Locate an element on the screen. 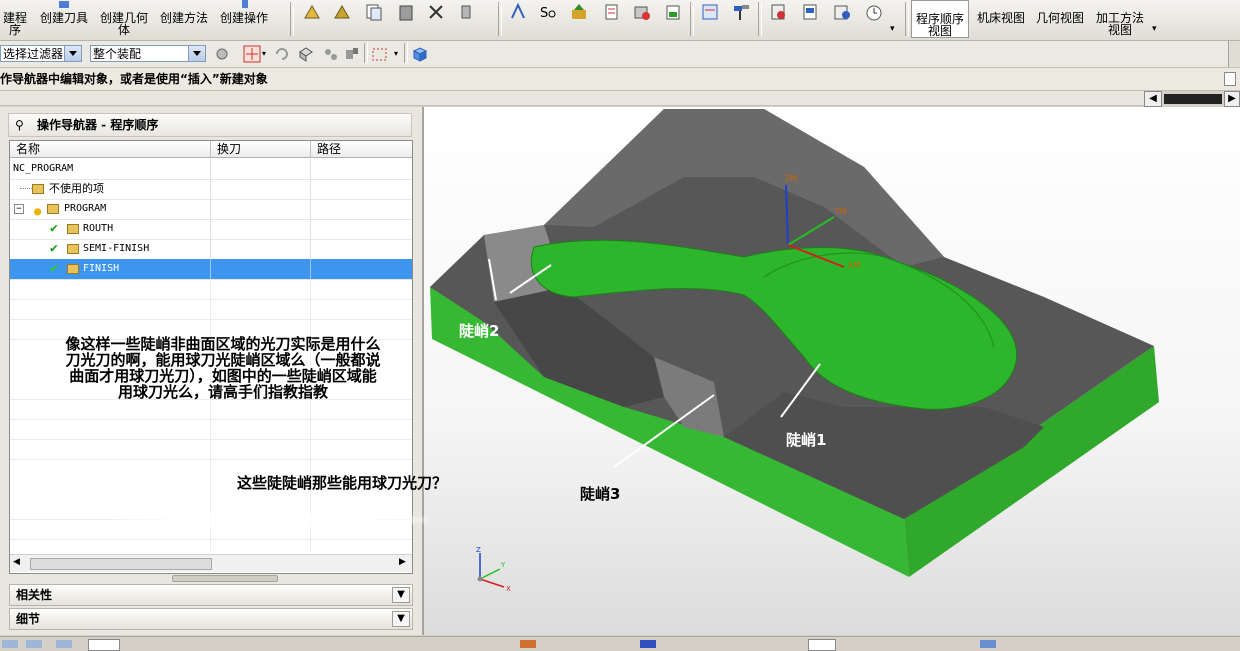 Image resolution: width=1240 pixels, height=651 pixels. scroll-right-icon: ▶ is located at coordinates (402, 562).